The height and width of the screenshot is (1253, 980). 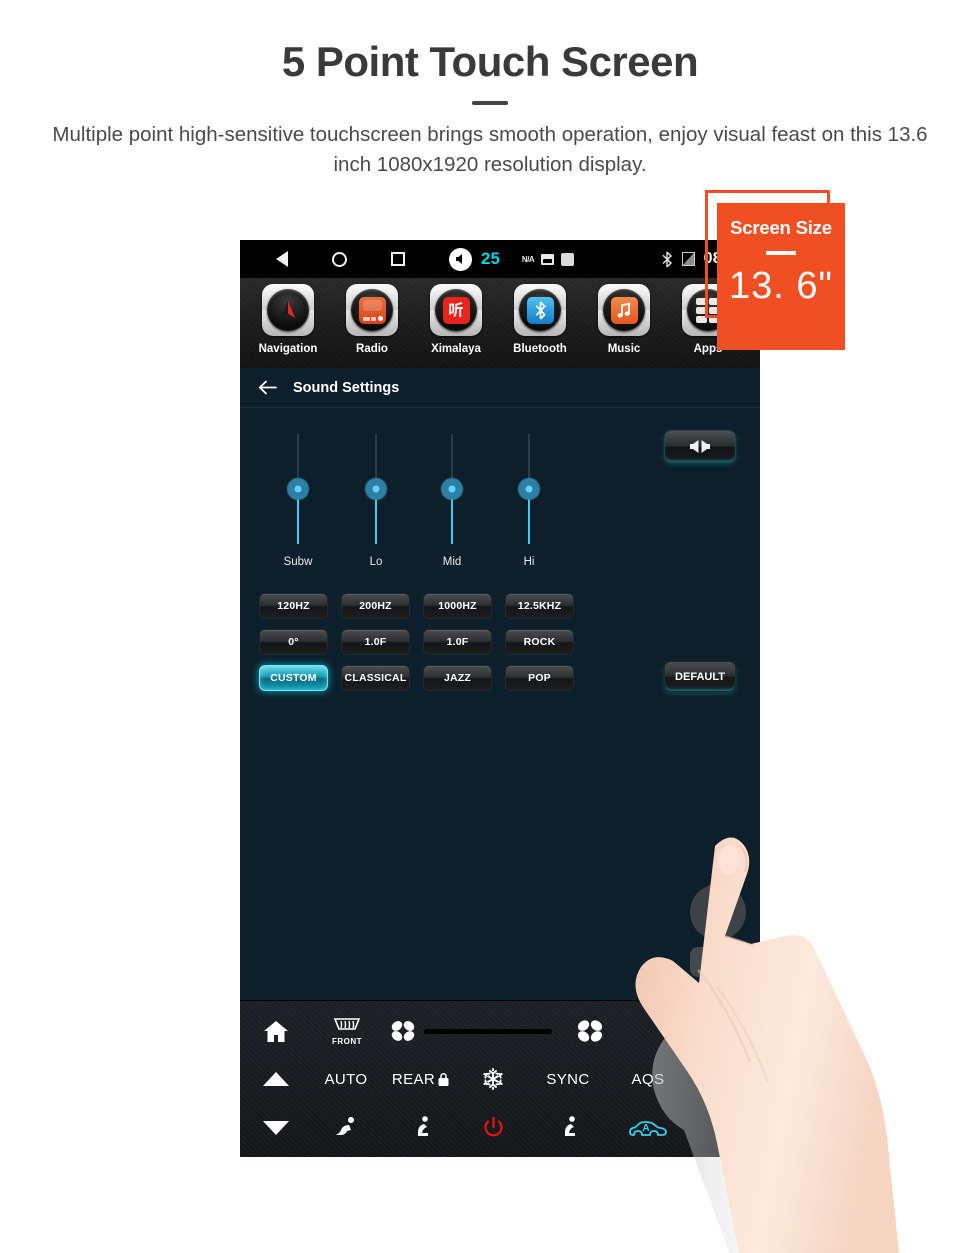 I want to click on preset-button-200hz: 200HZ, so click(x=375, y=606).